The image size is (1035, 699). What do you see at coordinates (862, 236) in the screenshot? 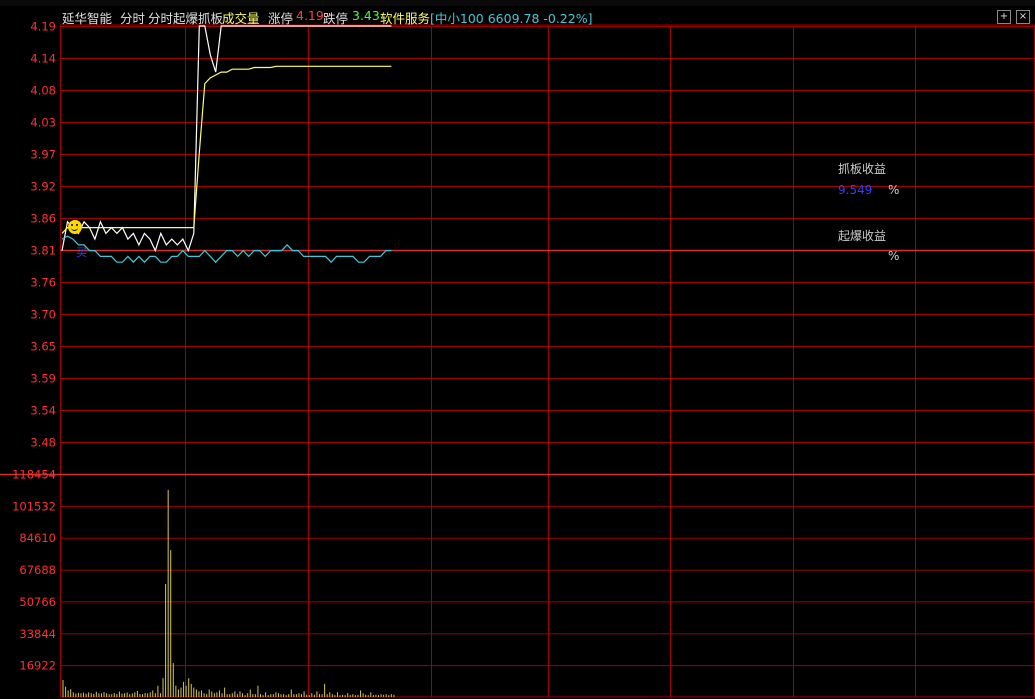
I see `qibao-title: 起爆收益` at bounding box center [862, 236].